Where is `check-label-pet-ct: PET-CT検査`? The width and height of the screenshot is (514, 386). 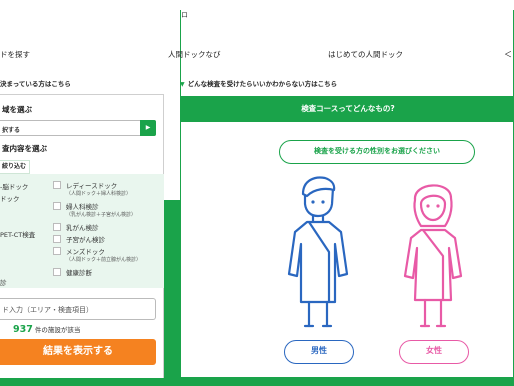
check-label-pet-ct: PET-CT検査 is located at coordinates (17, 234).